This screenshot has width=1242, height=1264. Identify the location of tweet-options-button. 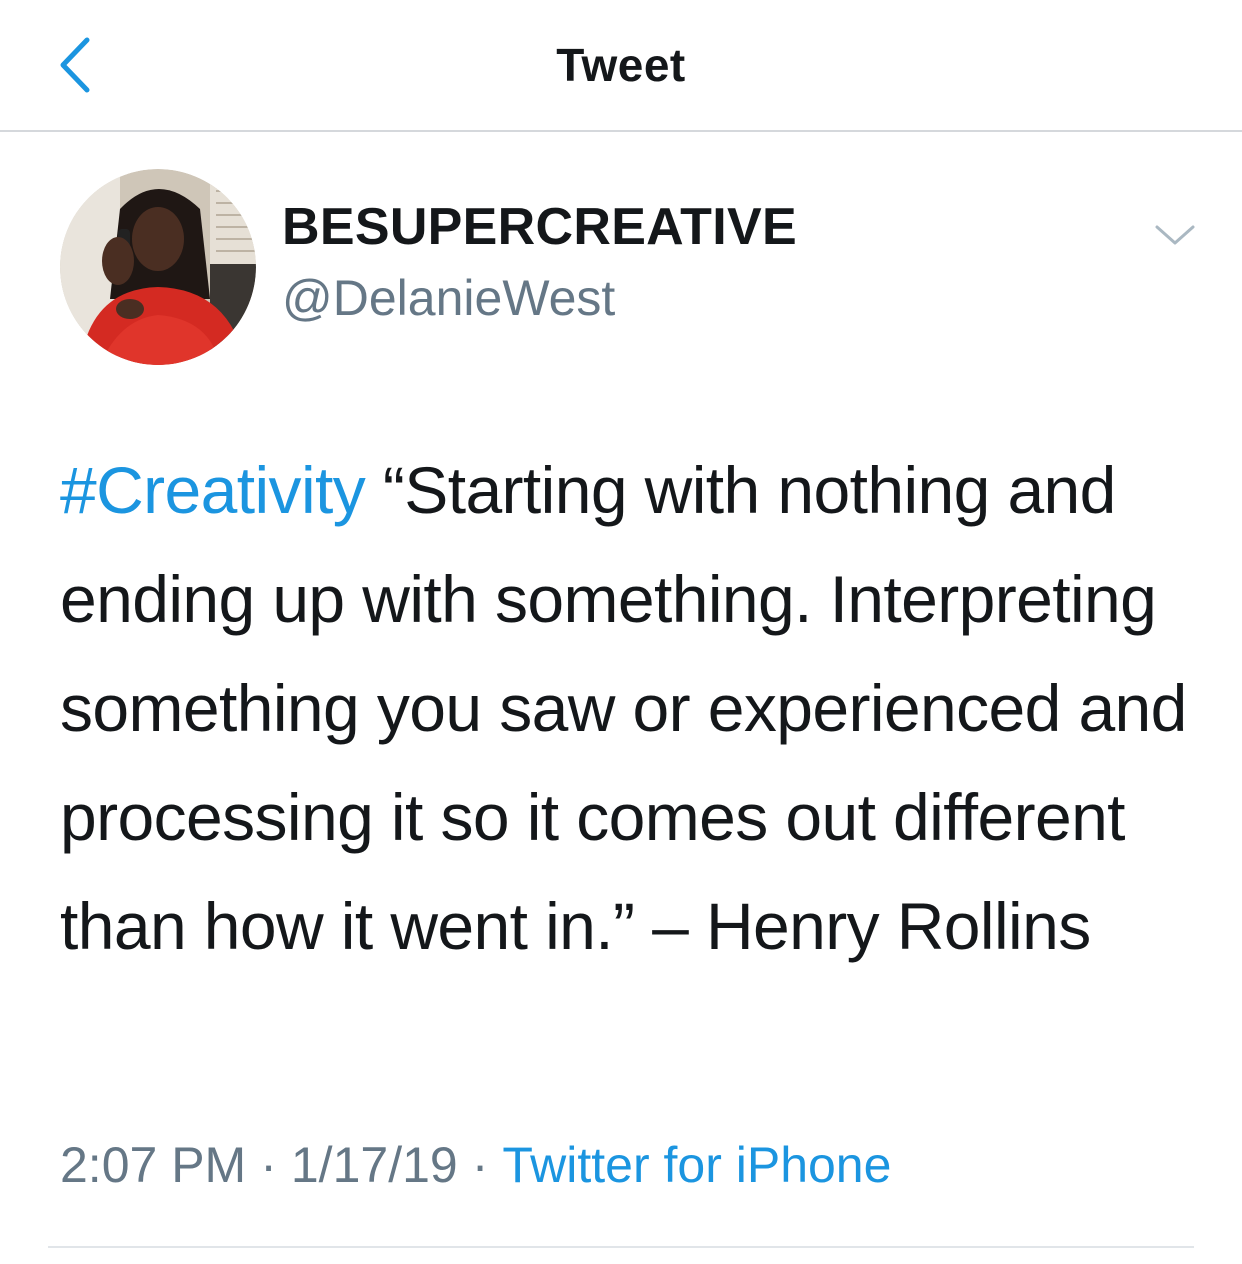
(1175, 235).